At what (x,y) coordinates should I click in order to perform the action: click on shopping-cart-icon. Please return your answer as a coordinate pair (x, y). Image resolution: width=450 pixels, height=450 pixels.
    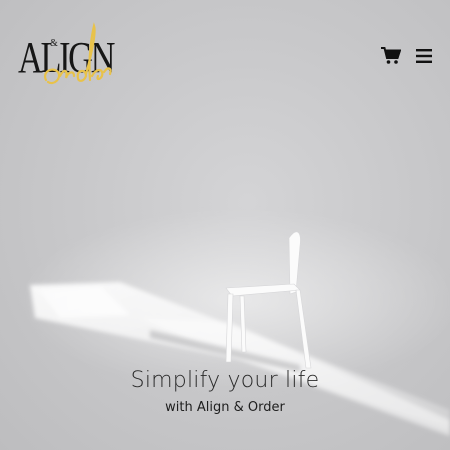
    Looking at the image, I should click on (391, 56).